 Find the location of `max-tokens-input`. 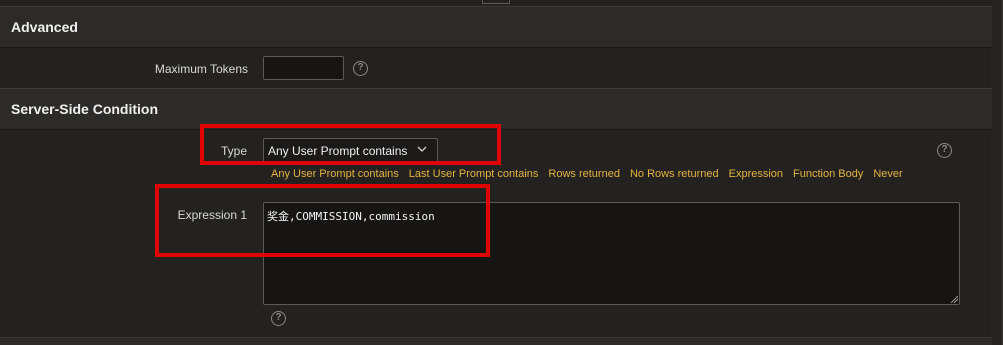

max-tokens-input is located at coordinates (303, 68).